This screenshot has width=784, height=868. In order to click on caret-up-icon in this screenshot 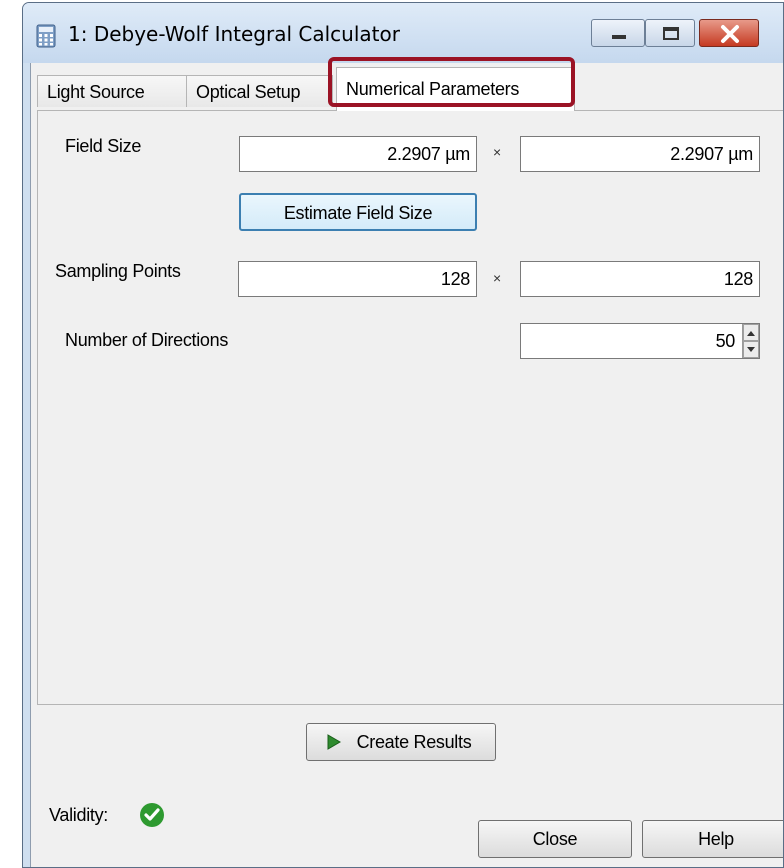, I will do `click(751, 333)`.